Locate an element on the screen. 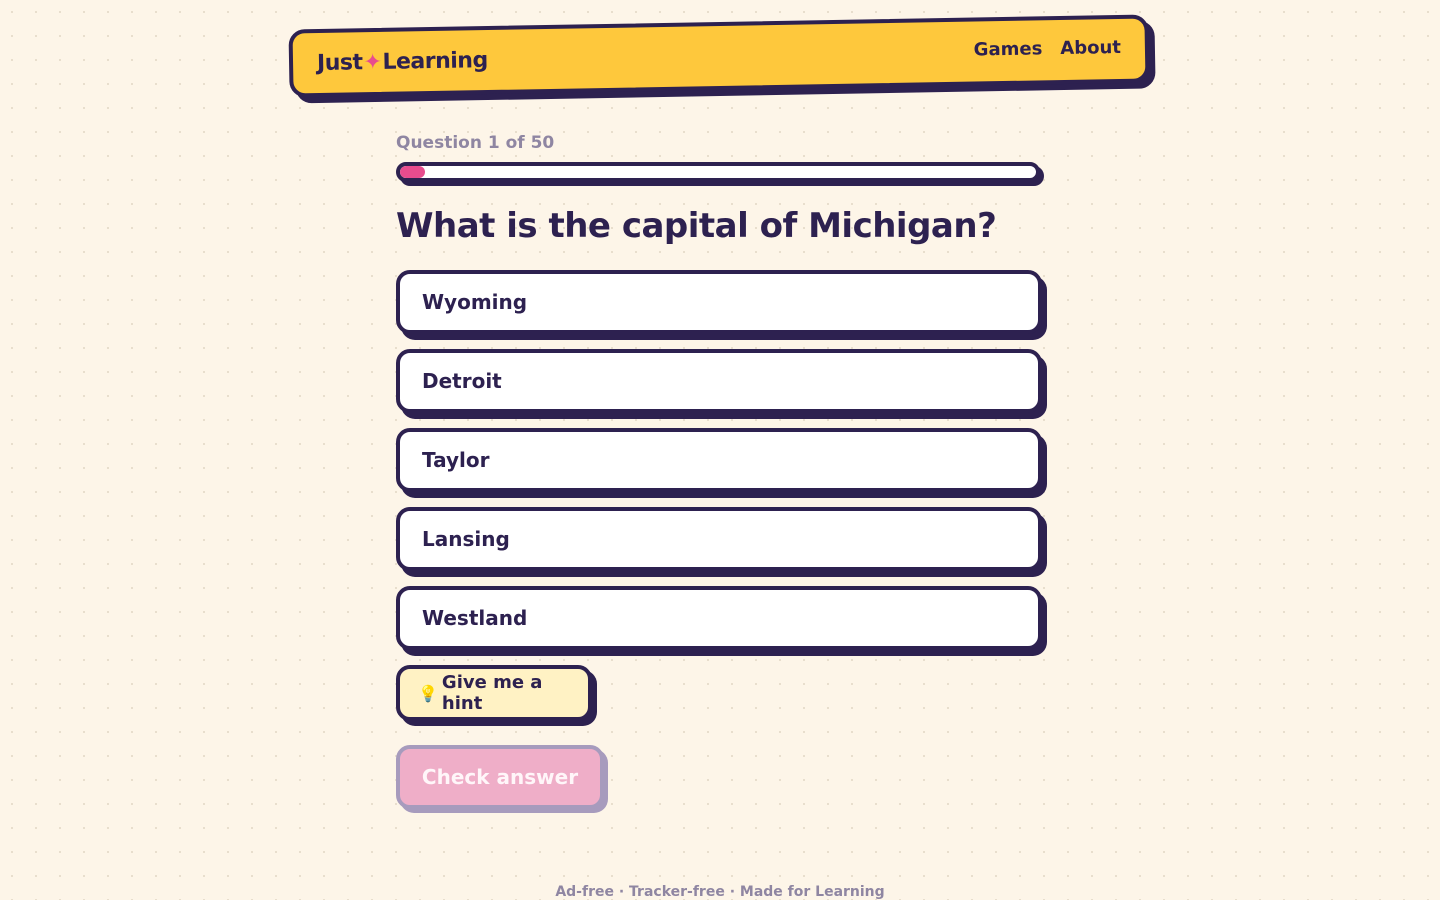 The image size is (1440, 900). nav-link-about: About is located at coordinates (1090, 48).